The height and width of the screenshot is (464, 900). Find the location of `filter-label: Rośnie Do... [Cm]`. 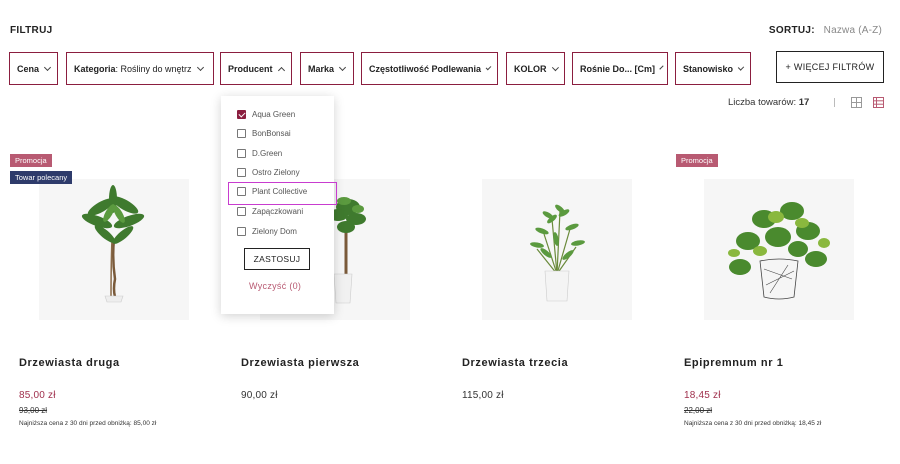

filter-label: Rośnie Do... [Cm] is located at coordinates (618, 68).